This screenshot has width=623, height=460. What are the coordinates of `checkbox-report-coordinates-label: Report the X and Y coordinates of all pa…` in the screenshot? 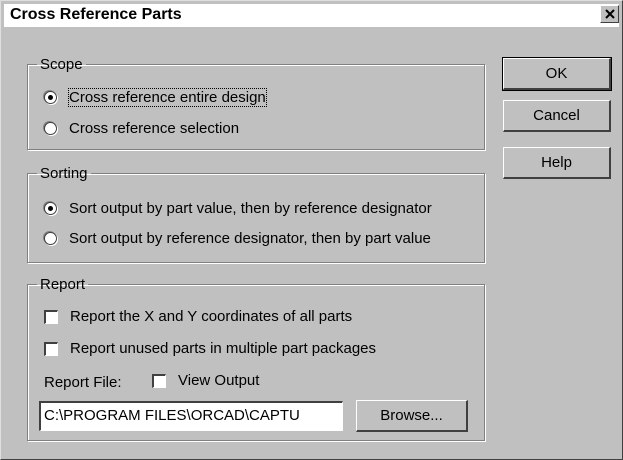 It's located at (211, 316).